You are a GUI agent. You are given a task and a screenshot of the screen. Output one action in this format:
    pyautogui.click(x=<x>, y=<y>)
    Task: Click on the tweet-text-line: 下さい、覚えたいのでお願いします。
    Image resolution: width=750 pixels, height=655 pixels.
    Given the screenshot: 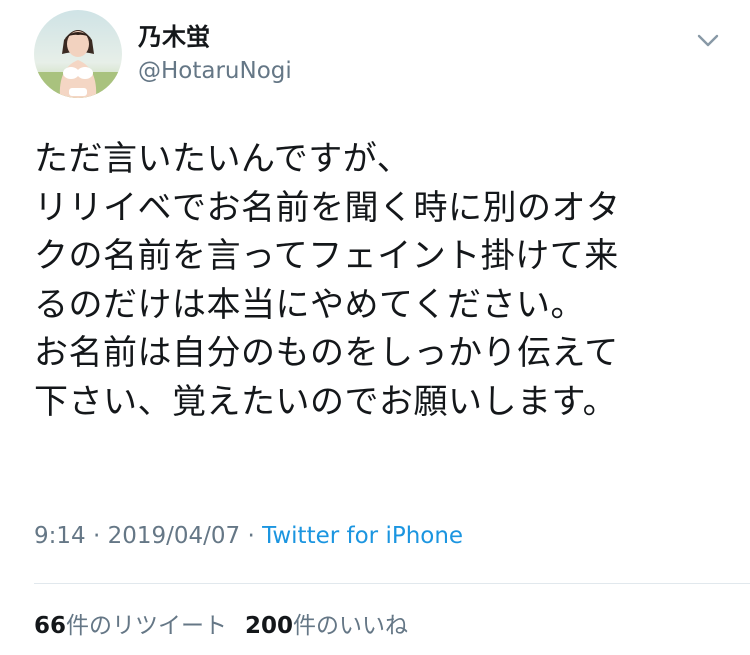 What is the action you would take?
    pyautogui.click(x=326, y=401)
    